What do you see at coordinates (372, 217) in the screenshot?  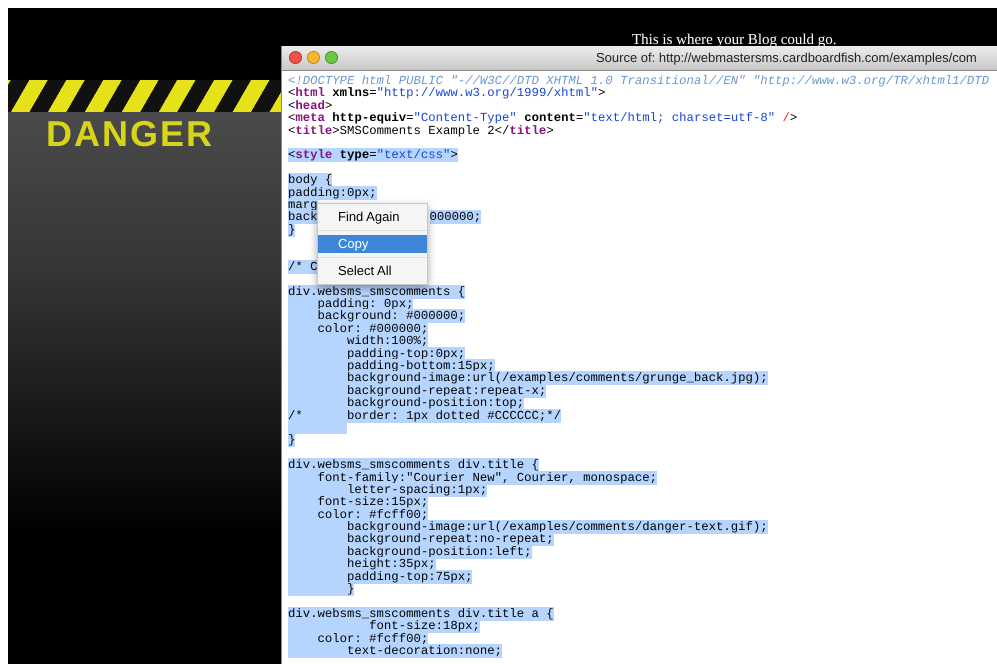 I see `menu-item: Find Again` at bounding box center [372, 217].